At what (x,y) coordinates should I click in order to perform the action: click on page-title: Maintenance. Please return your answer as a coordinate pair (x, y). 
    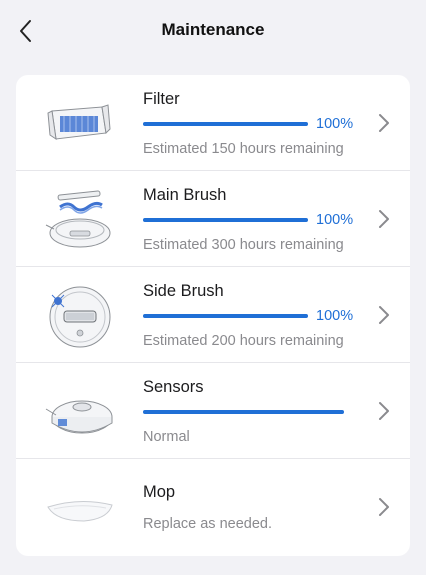
    Looking at the image, I should click on (213, 29).